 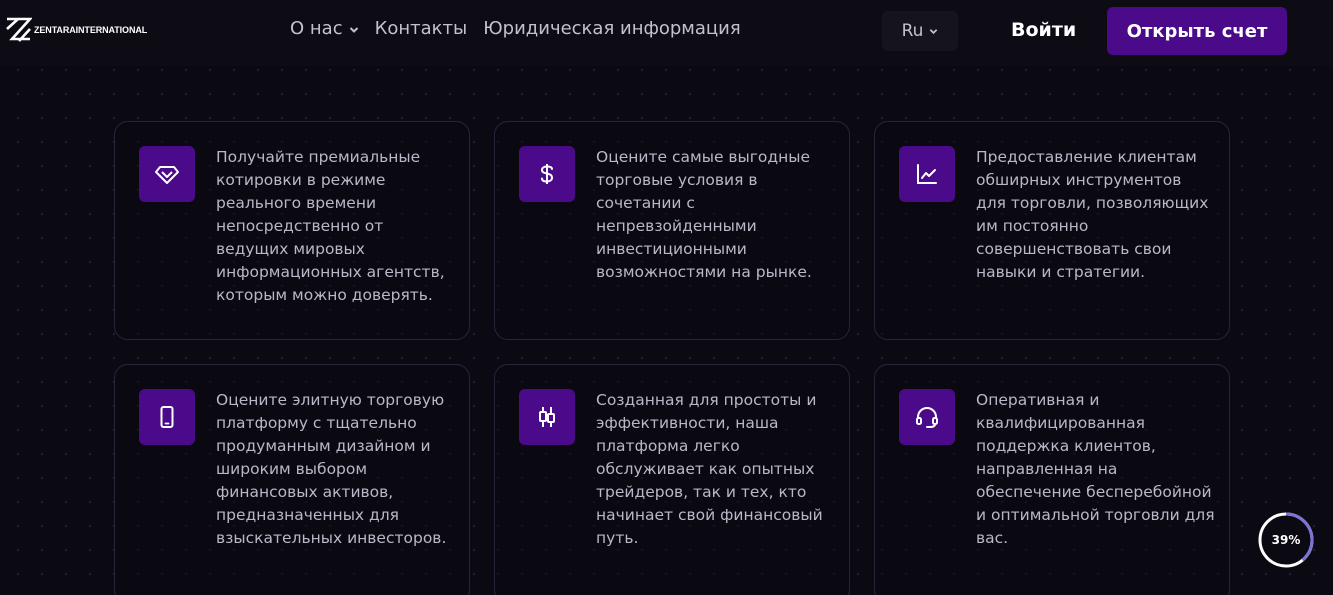 I want to click on main-nav: О нас Контакты Юридическая информация, so click(x=523, y=28).